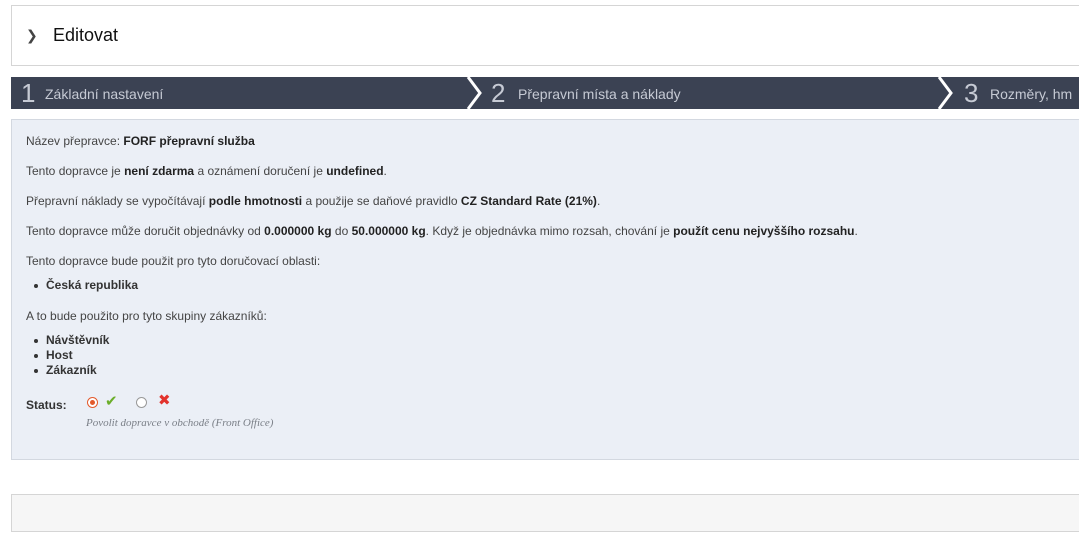  I want to click on text: Přepravní náklady se vypočítávají, so click(116, 201).